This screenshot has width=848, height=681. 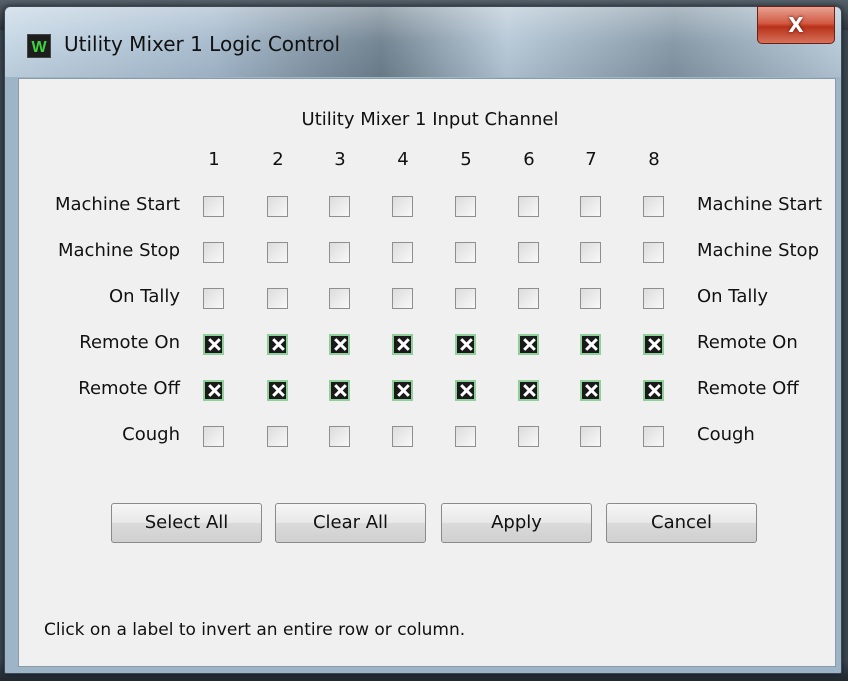 I want to click on close-icon: X, so click(x=796, y=25).